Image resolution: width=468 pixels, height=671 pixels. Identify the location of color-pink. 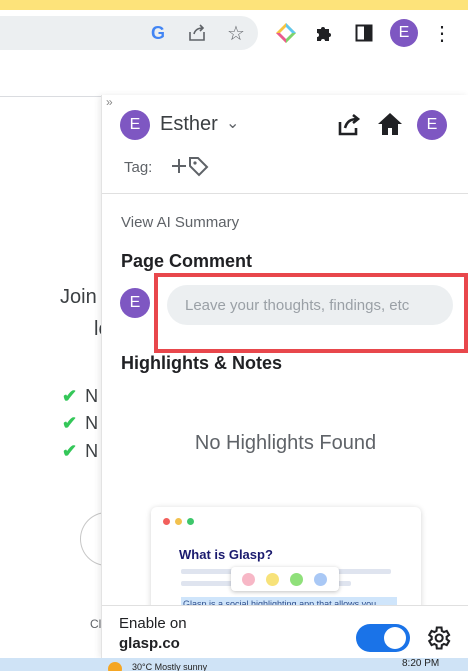
(248, 579).